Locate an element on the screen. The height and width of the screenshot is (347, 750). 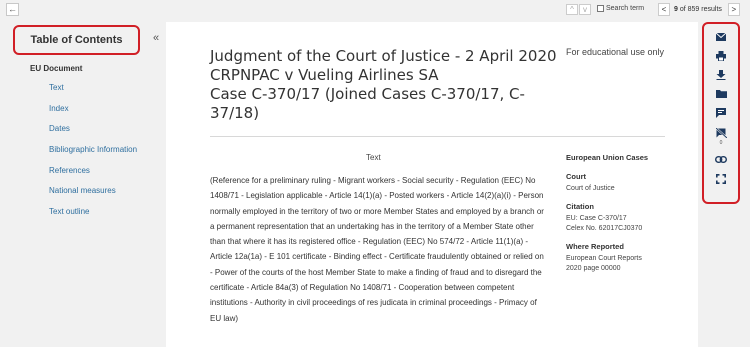
search-term-label: Search term is located at coordinates (625, 8).